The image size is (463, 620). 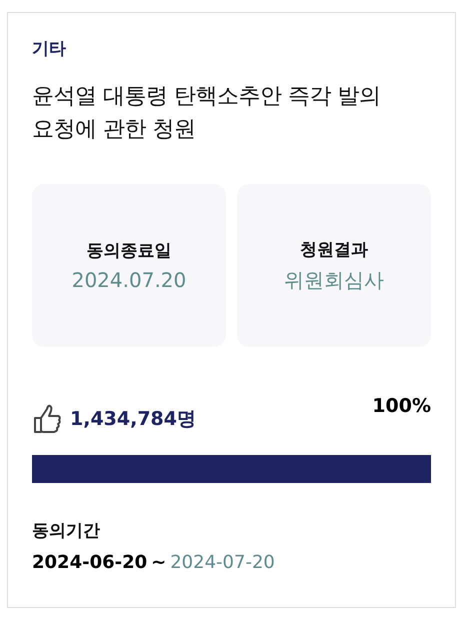 I want to click on info-label: 청원결과, so click(x=334, y=249).